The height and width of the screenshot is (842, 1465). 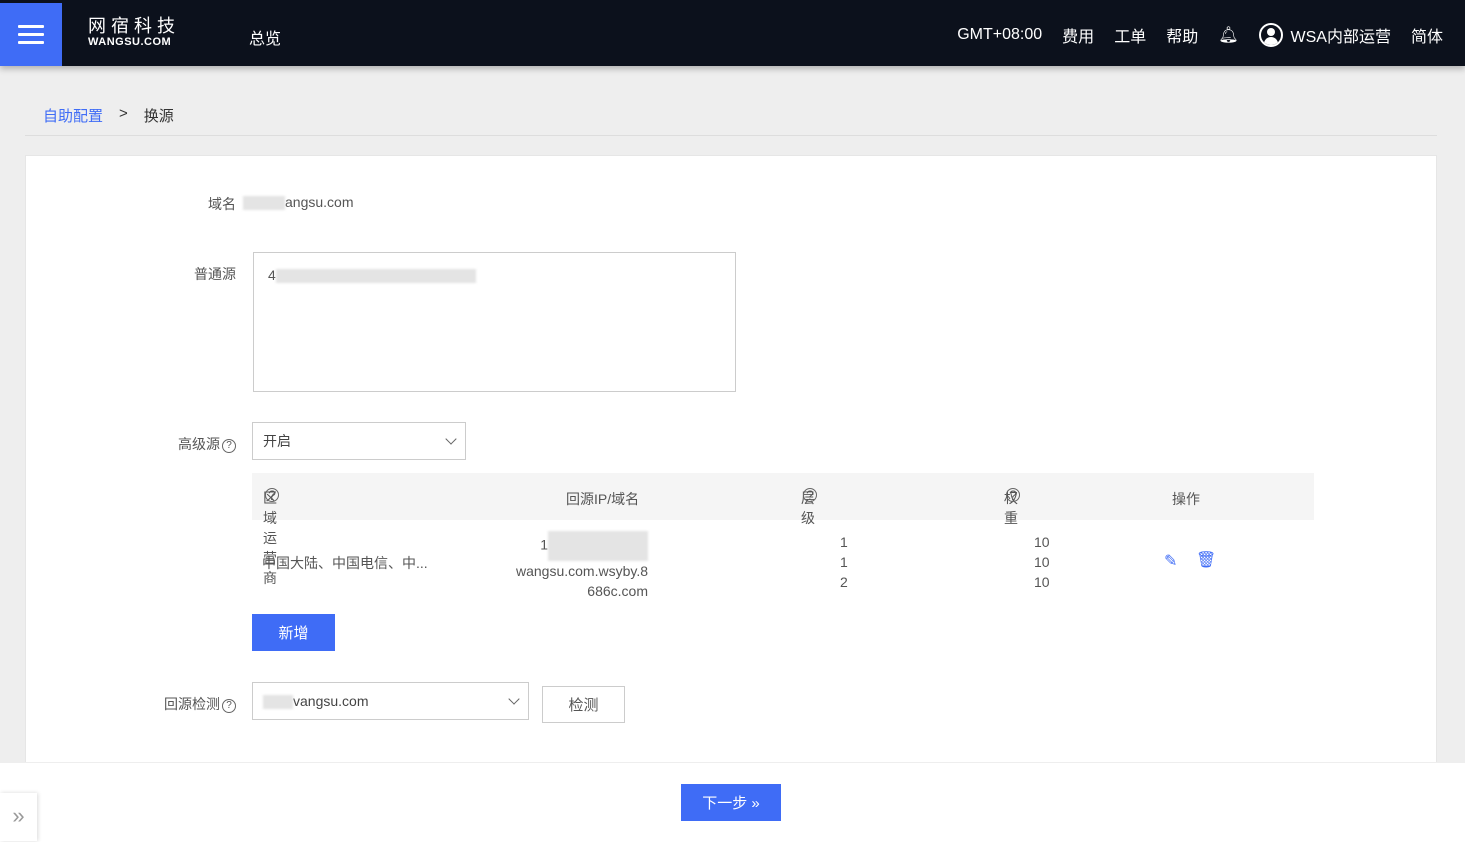 I want to click on origin-check-select: vangsu.com, so click(x=390, y=701).